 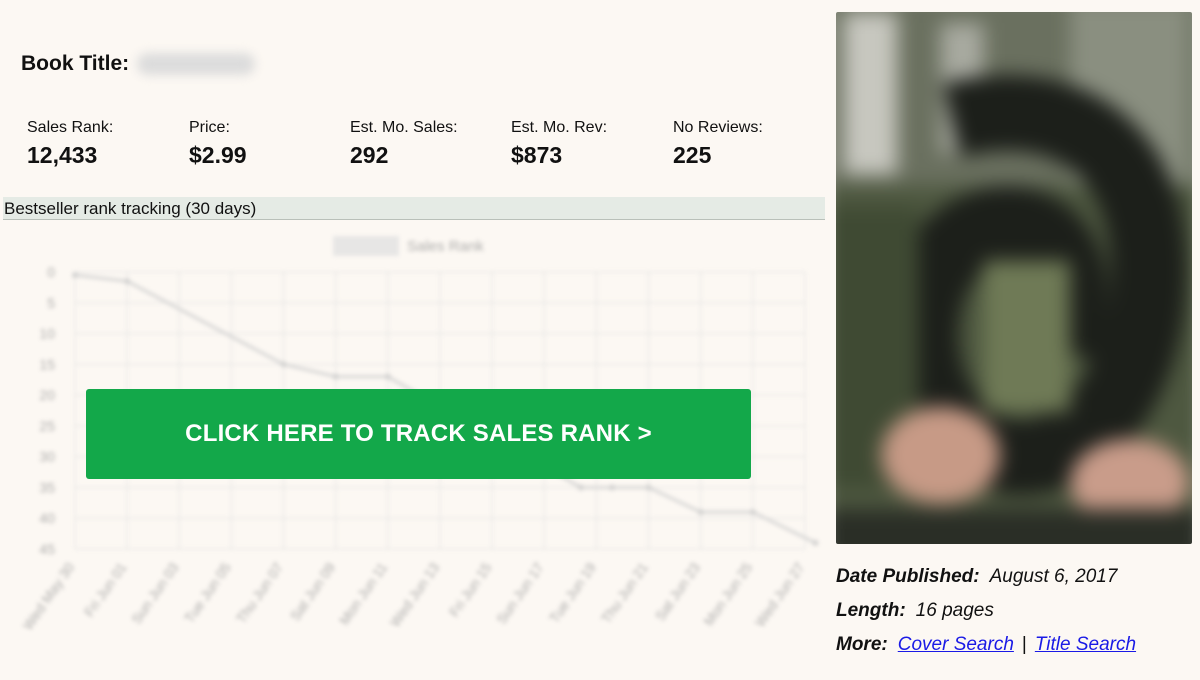 I want to click on stat-est-mo-rev: Est. Mo. Rev: $873, so click(x=559, y=144).